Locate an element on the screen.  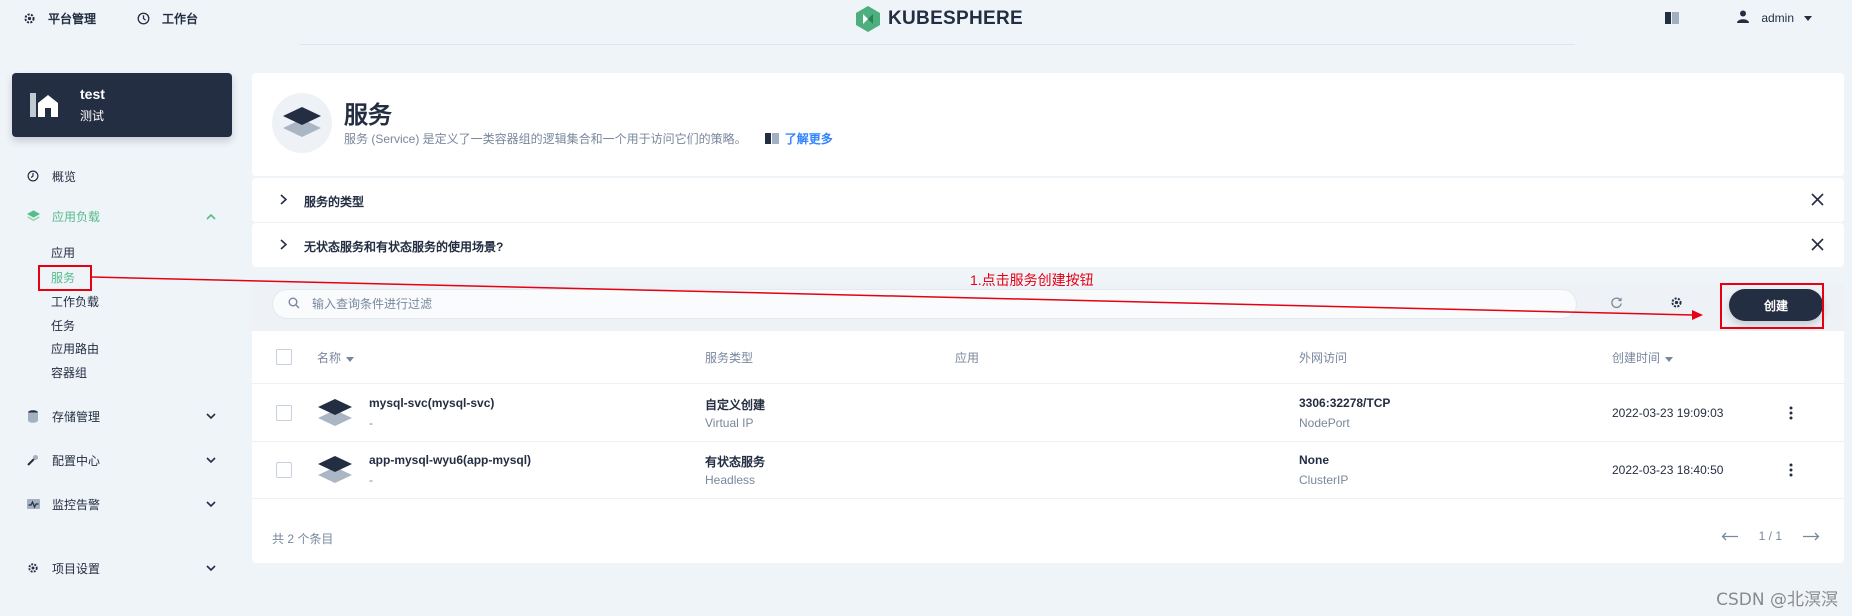
column-header-name: 名称 is located at coordinates (336, 357).